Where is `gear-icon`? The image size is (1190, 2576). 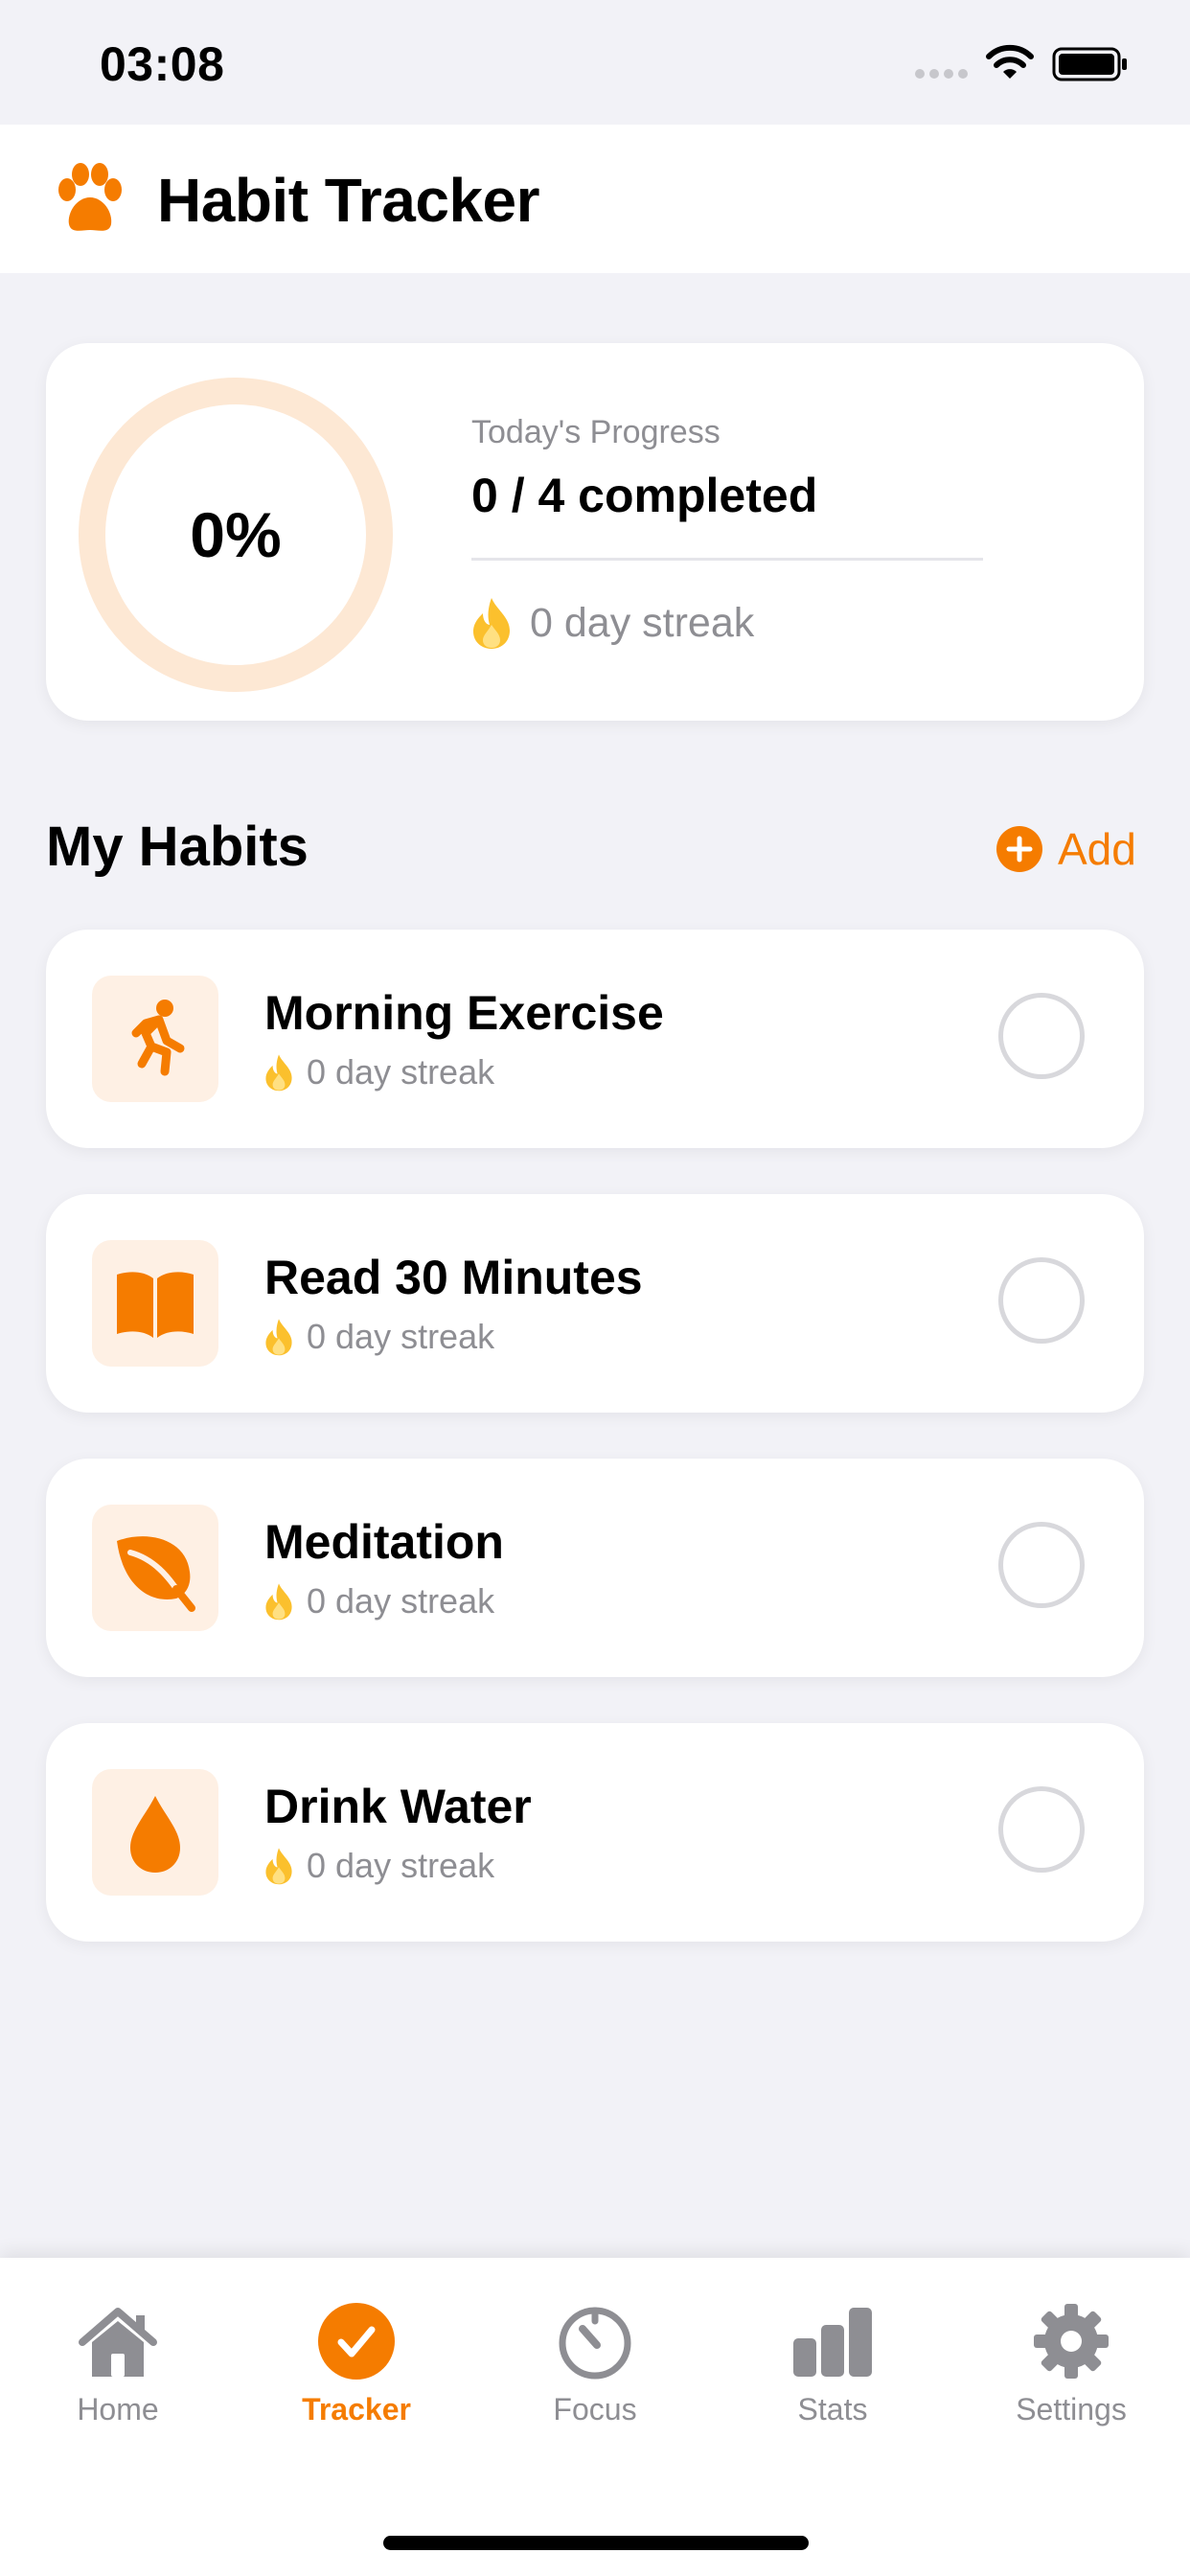
gear-icon is located at coordinates (1071, 2341).